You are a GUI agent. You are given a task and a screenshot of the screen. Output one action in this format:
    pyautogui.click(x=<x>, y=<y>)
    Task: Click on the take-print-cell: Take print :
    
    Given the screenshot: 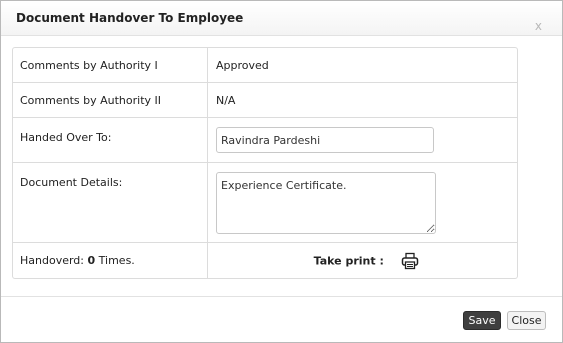 What is the action you would take?
    pyautogui.click(x=362, y=260)
    